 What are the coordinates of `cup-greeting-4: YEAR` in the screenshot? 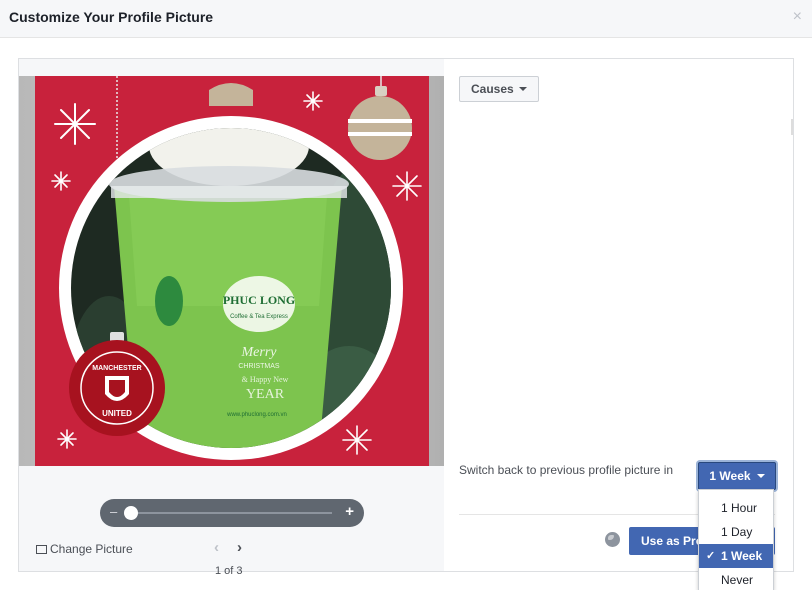 It's located at (265, 394).